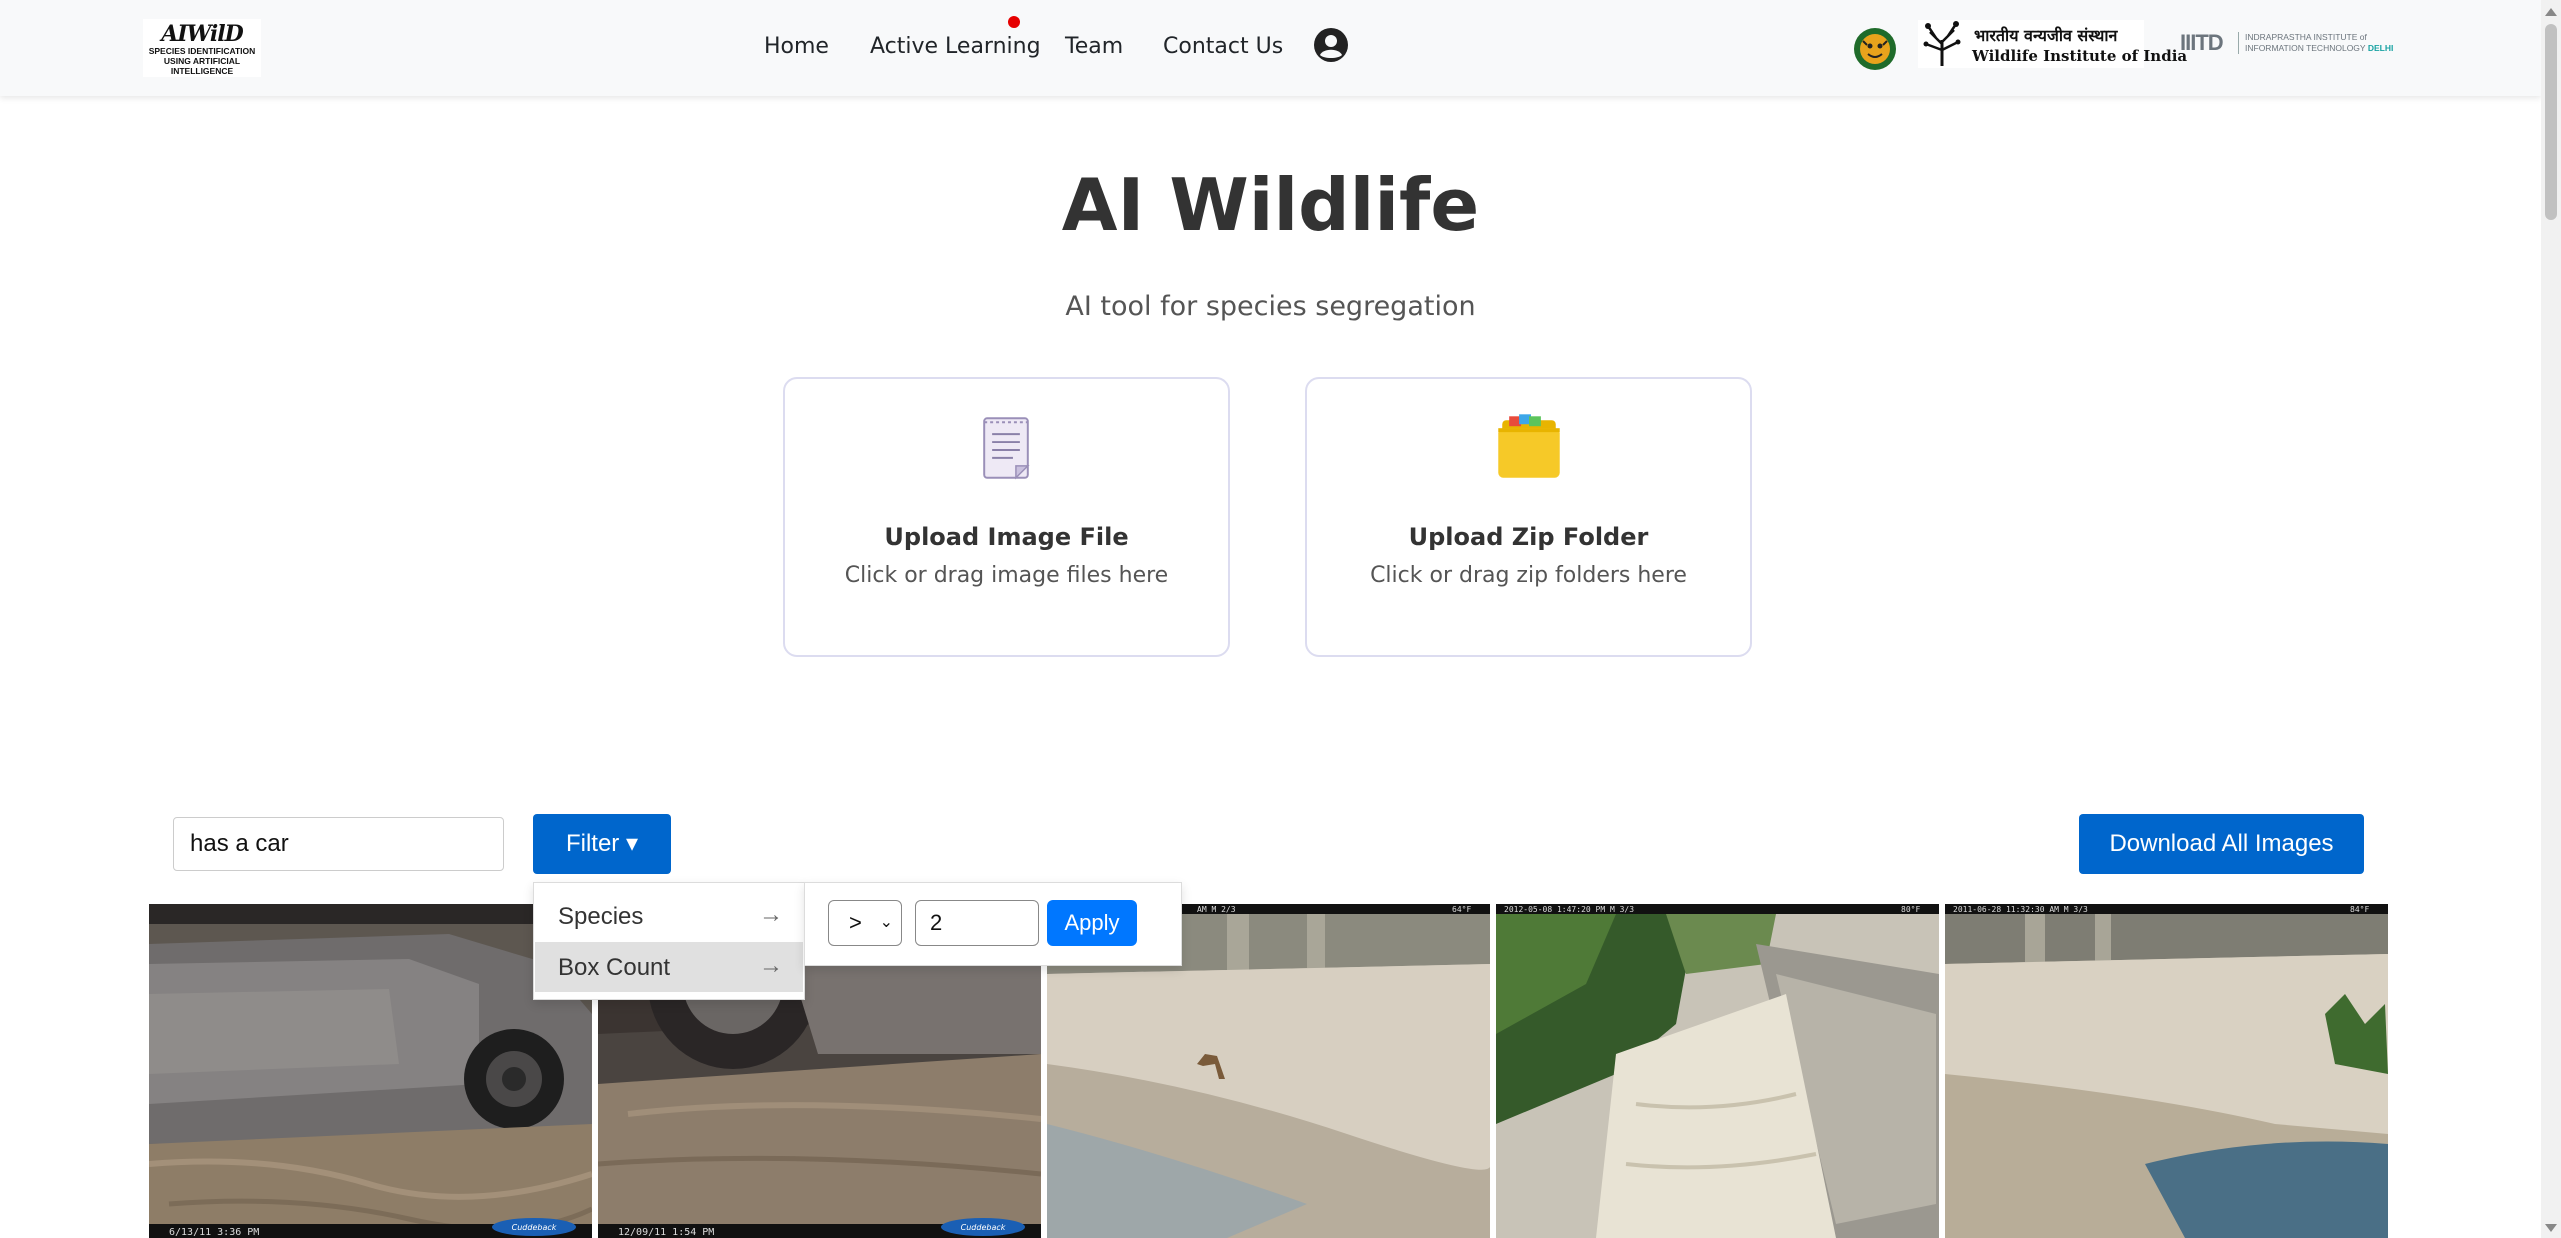 This screenshot has height=1238, width=2561. Describe the element at coordinates (1717, 1071) in the screenshot. I see `gallery-image: 2012-05-08 1:47:20 PM M 3/3 80°F` at that location.